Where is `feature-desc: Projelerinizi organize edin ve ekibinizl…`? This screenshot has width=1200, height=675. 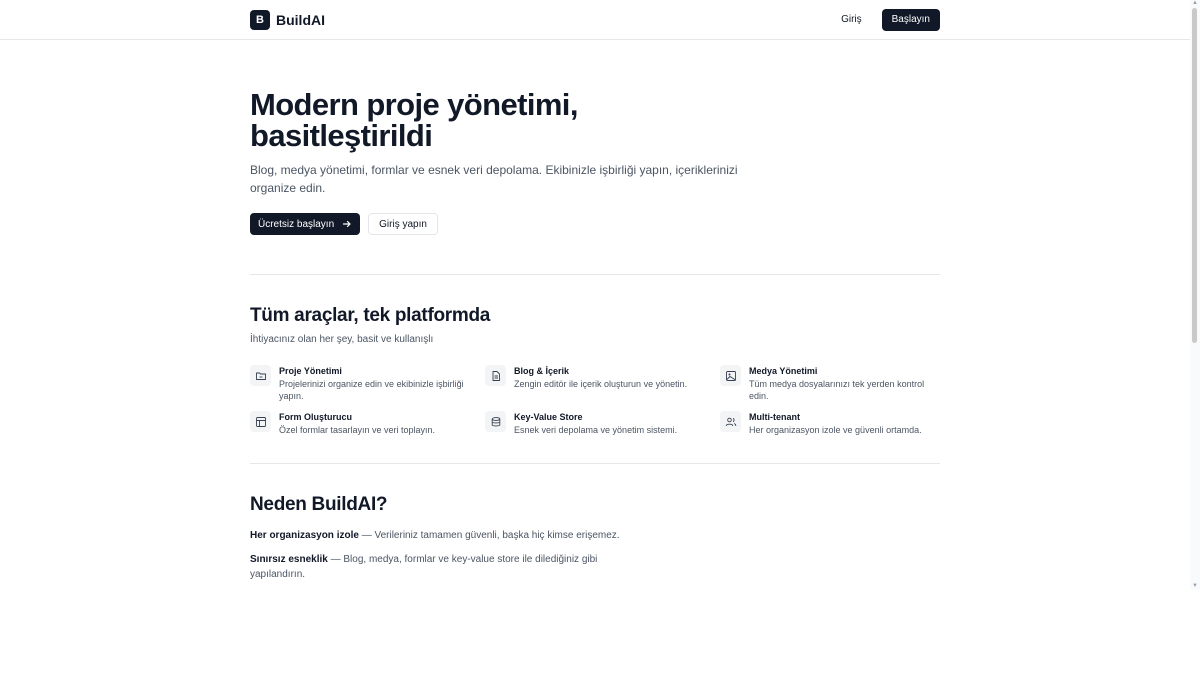
feature-desc: Projelerinizi organize edin ve ekibinizl… is located at coordinates (371, 390).